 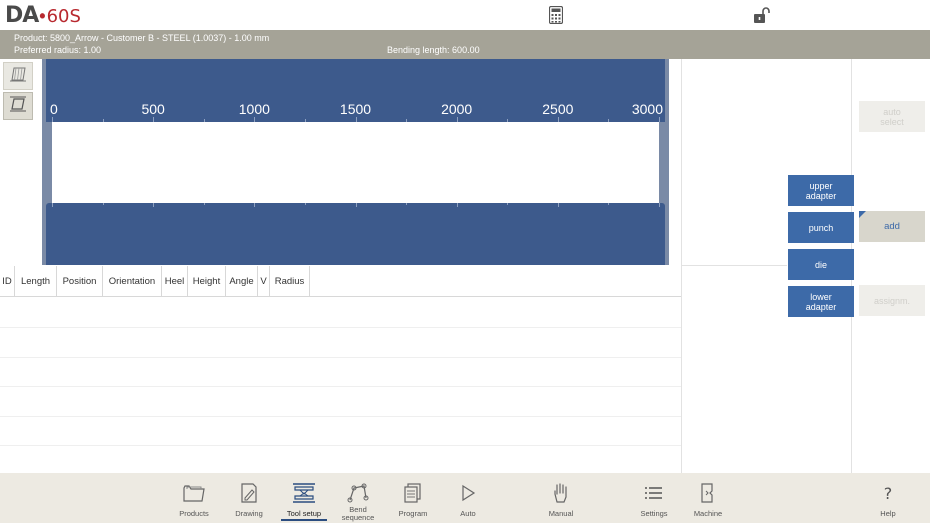 I want to click on active-tab-indicator, so click(x=304, y=520).